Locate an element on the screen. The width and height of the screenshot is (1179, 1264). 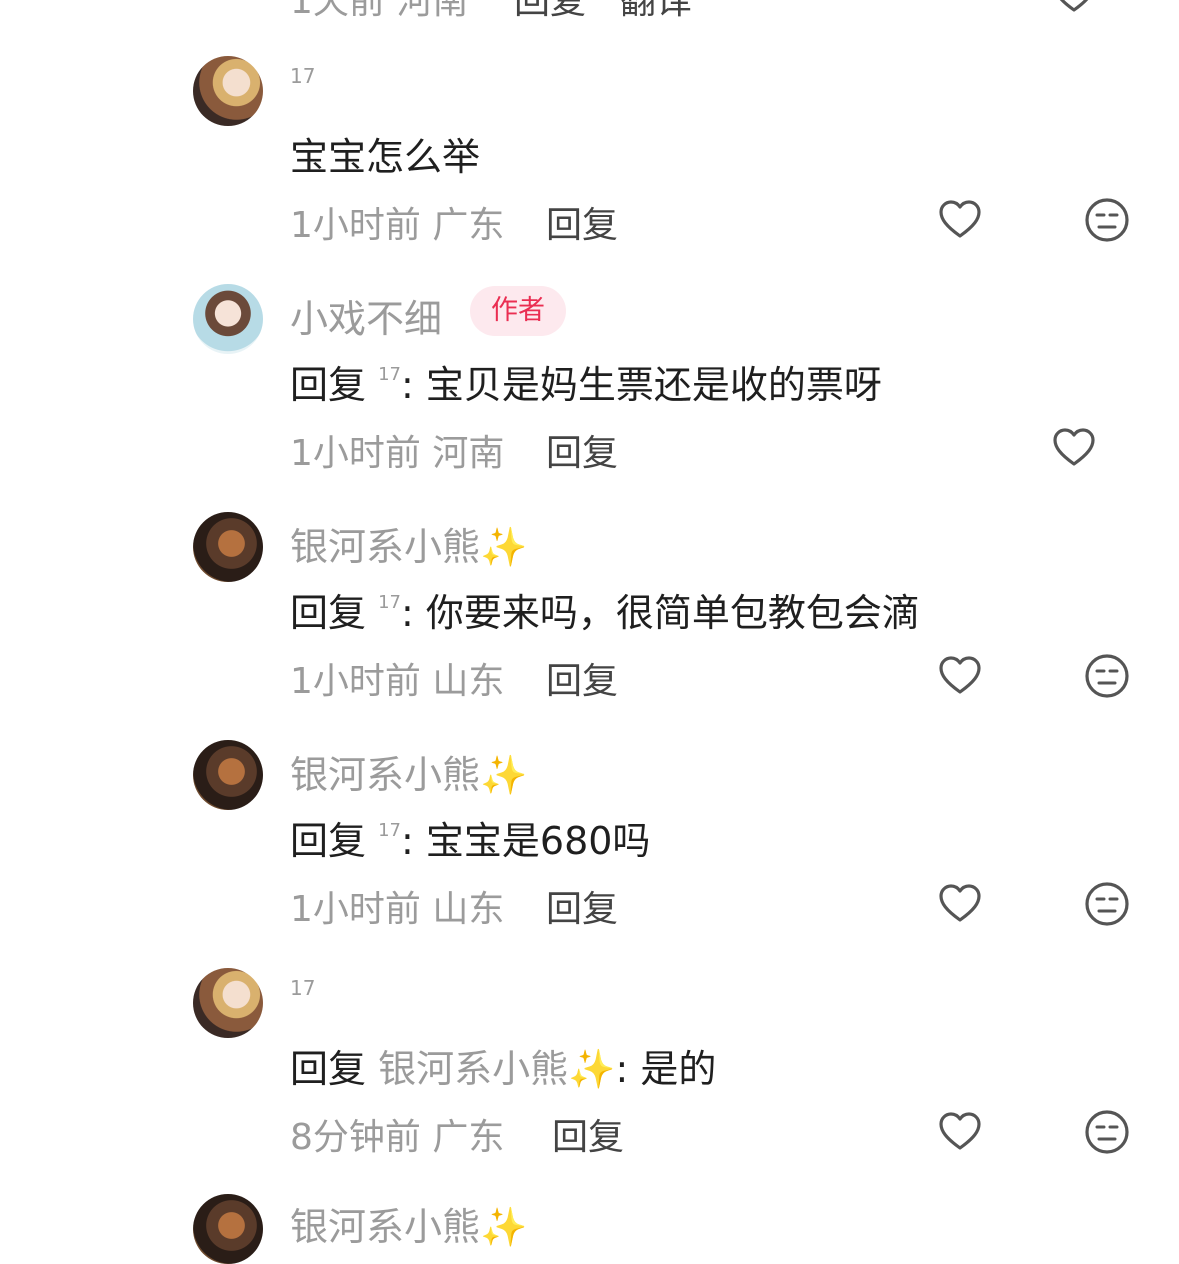
comment-author: 小戏不细 is located at coordinates (366, 315).